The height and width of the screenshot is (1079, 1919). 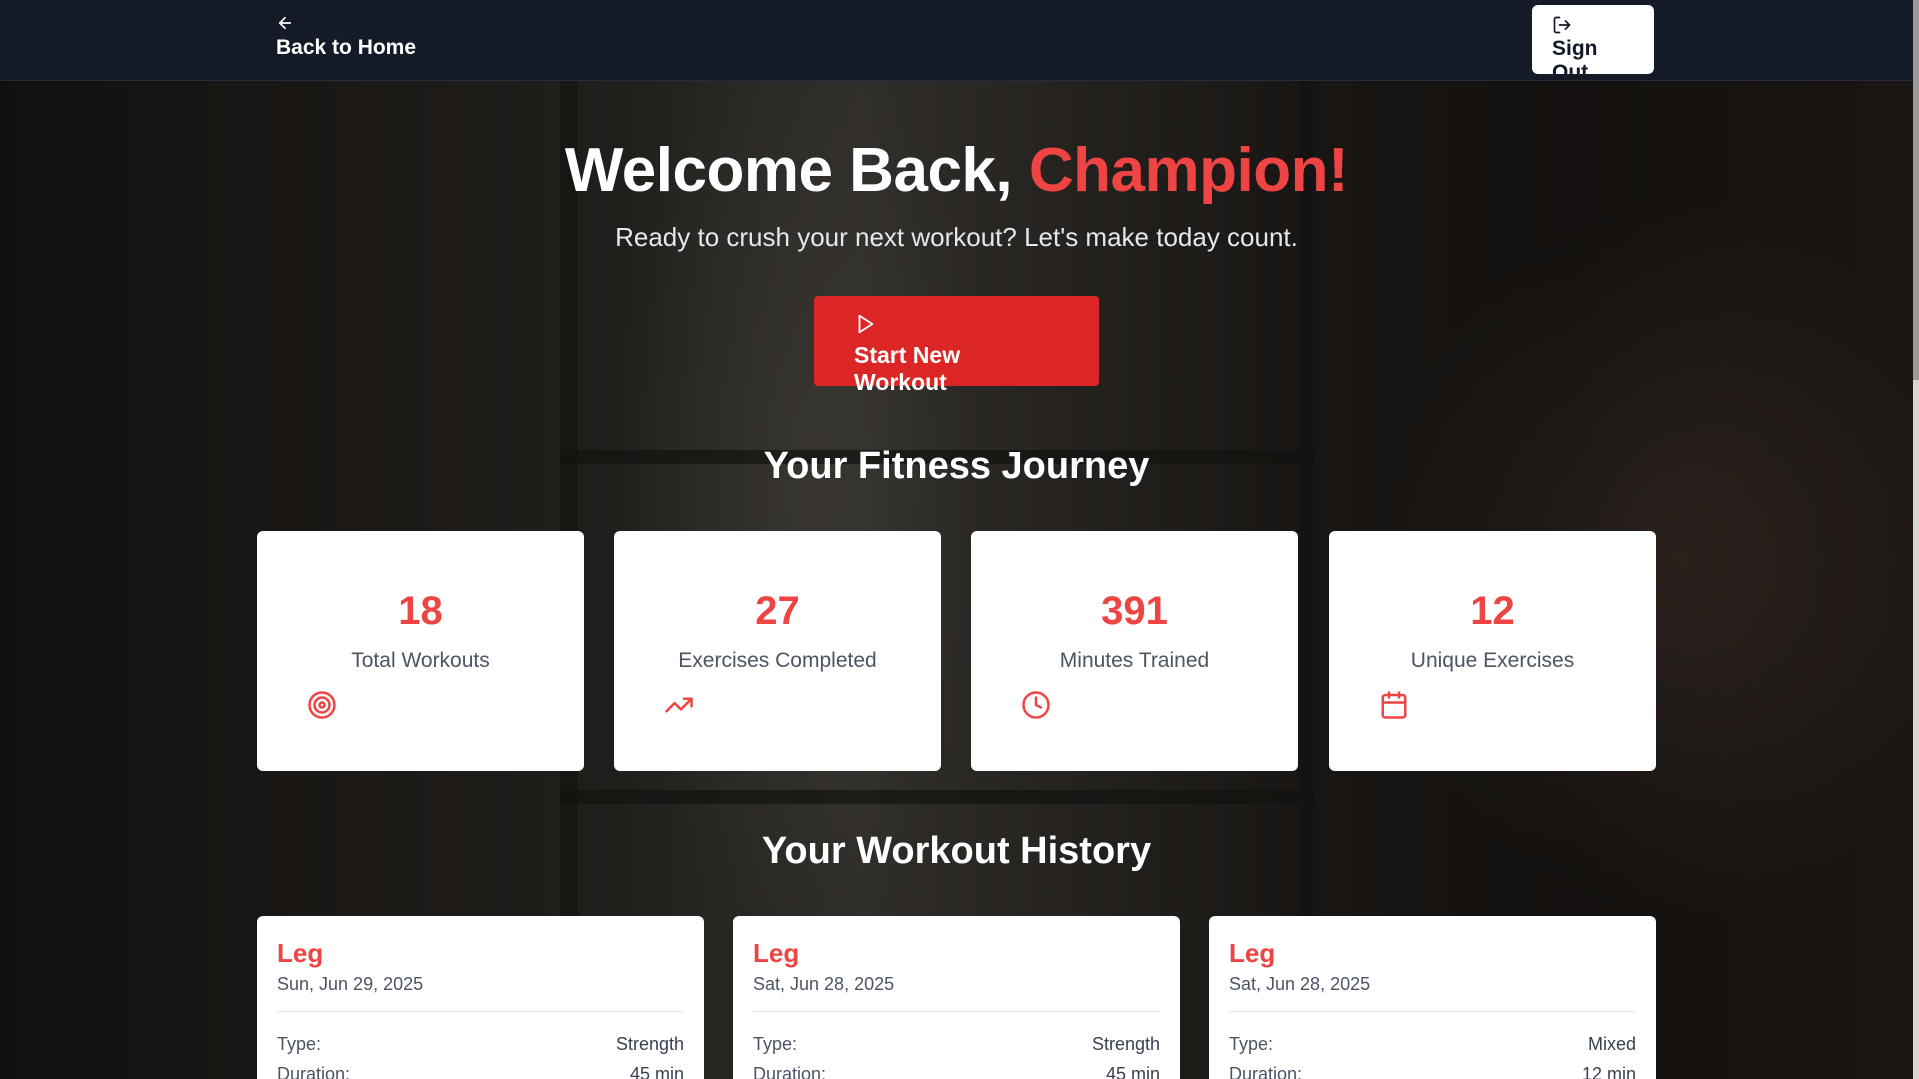 I want to click on play-icon, so click(x=866, y=324).